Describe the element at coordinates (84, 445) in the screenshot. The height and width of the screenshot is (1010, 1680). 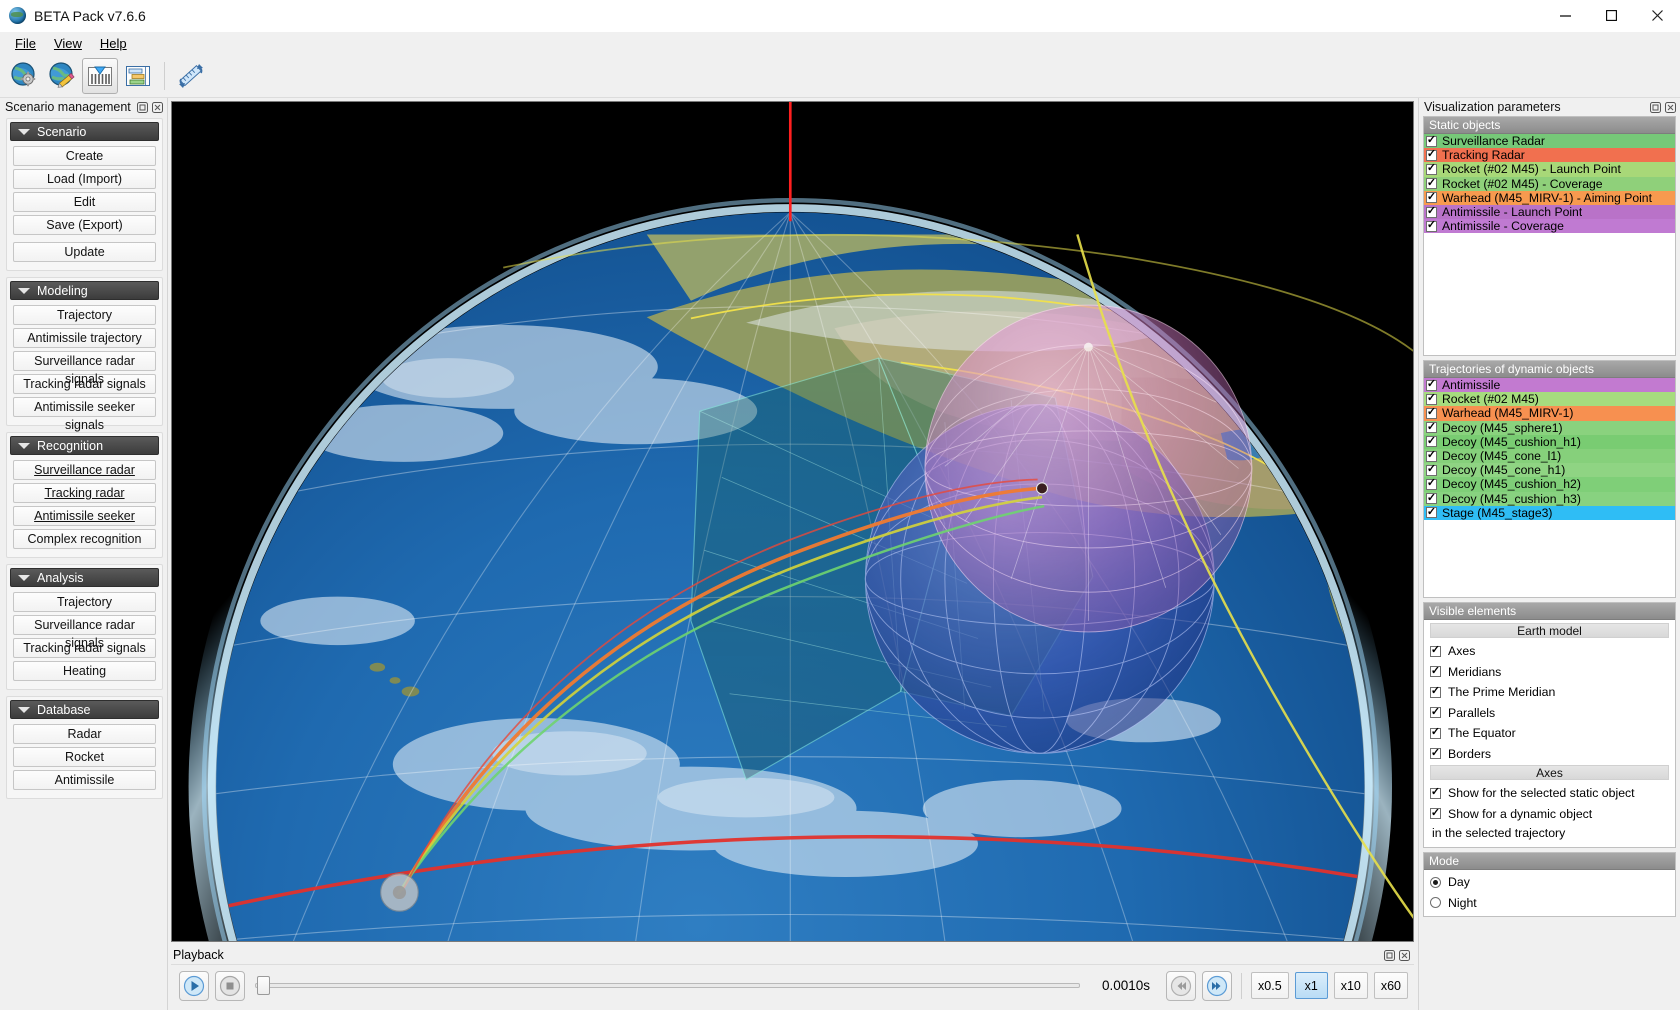
I see `group-header-recognition: Recognition` at that location.